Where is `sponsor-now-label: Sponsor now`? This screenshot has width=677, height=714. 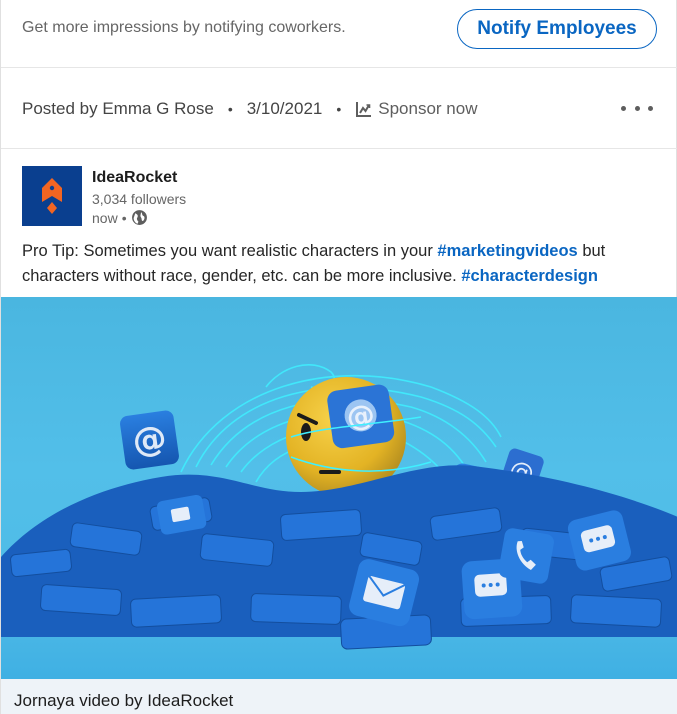
sponsor-now-label: Sponsor now is located at coordinates (428, 108).